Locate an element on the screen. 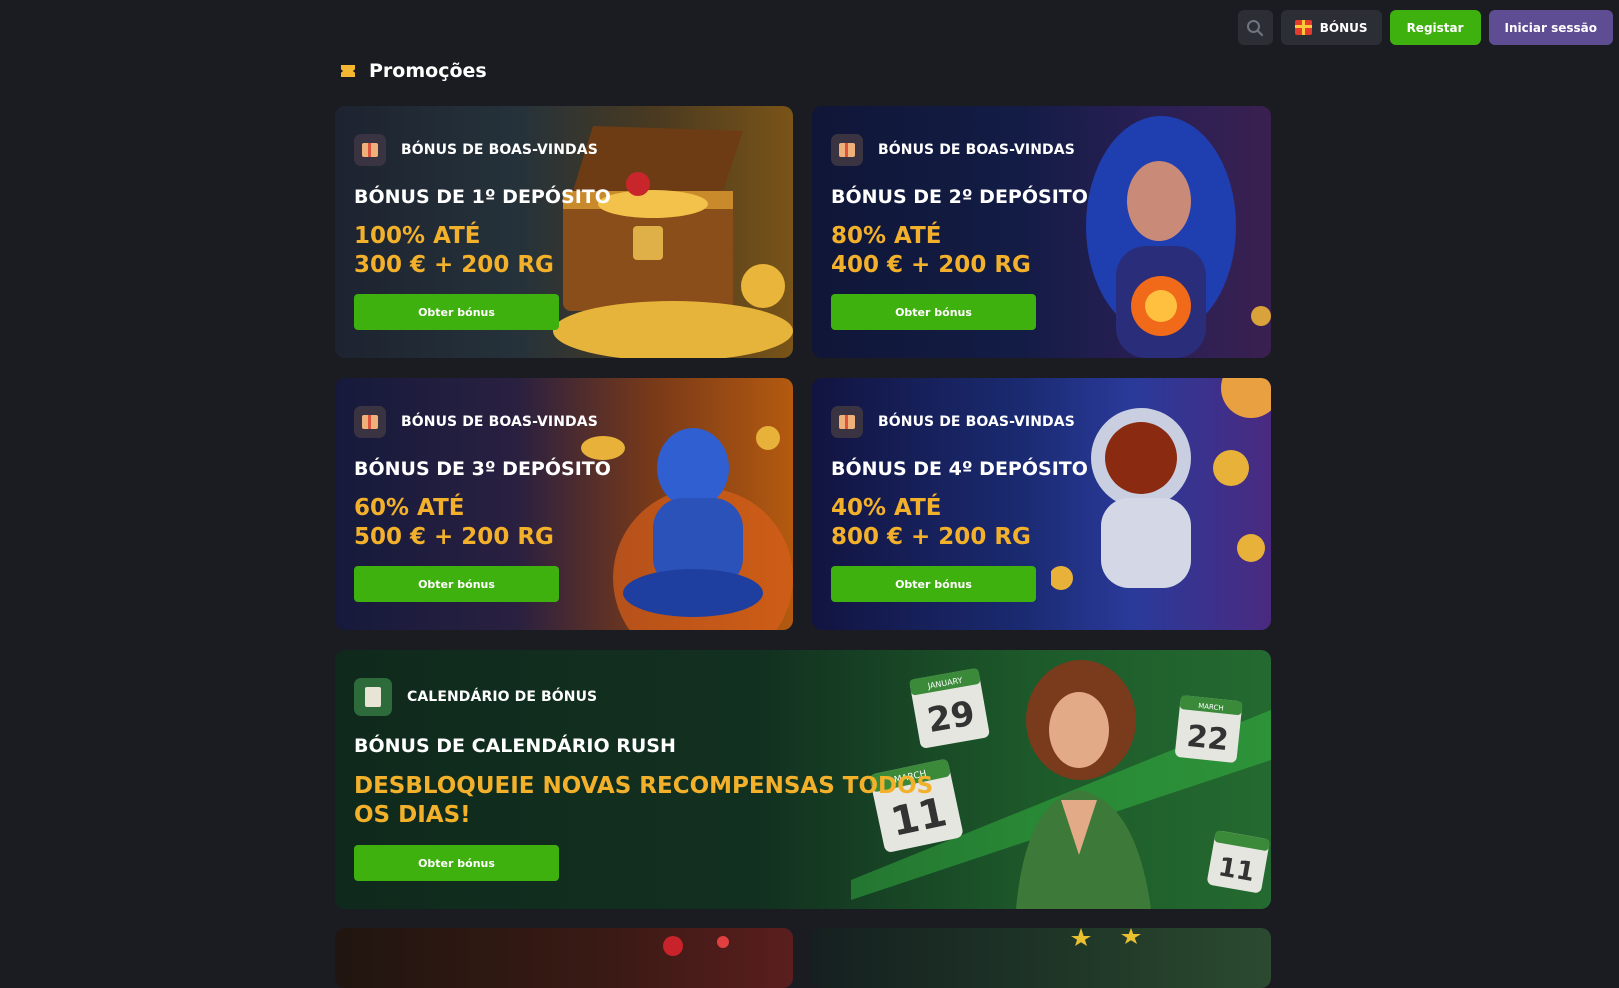  promo-title: BÓNUS DE 2º DEPÓSITO is located at coordinates (959, 197).